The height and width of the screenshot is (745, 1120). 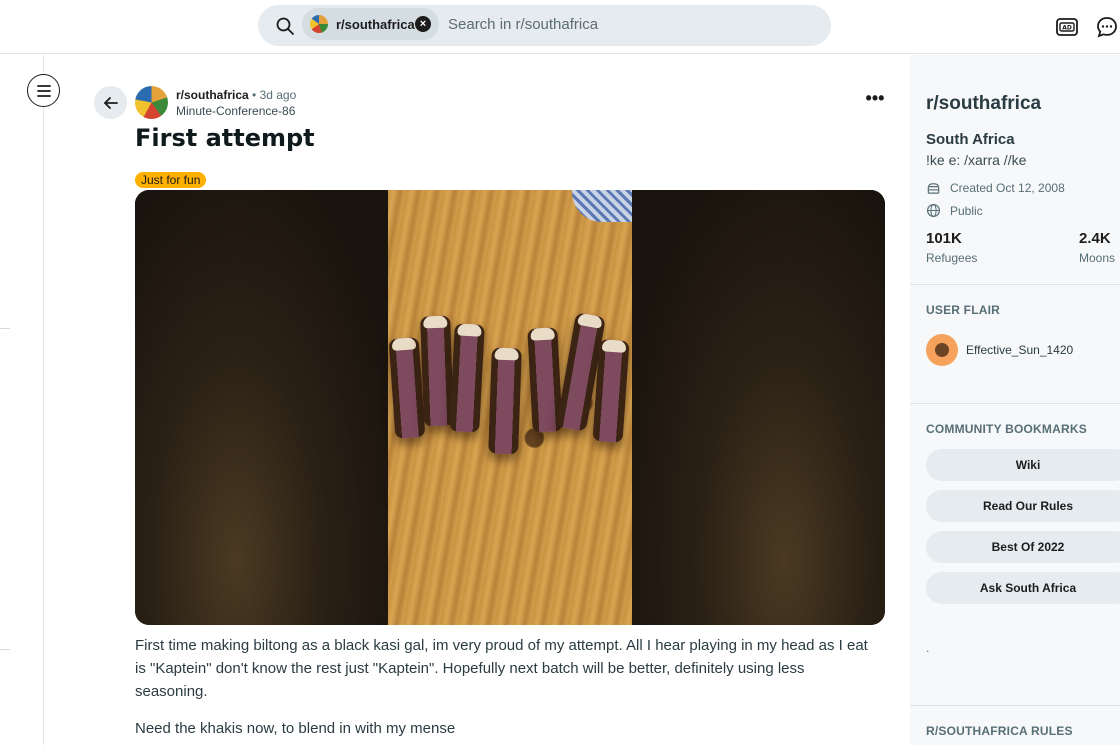 I want to click on left-nav, so click(x=22, y=400).